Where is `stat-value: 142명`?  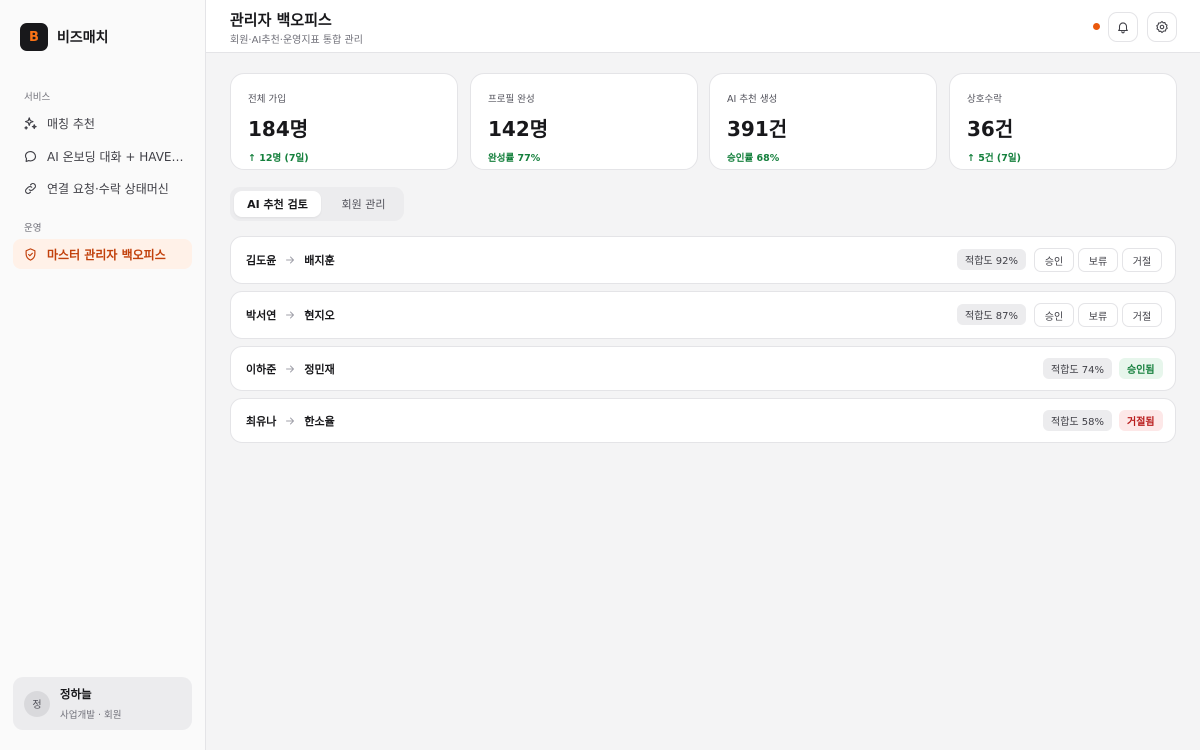 stat-value: 142명 is located at coordinates (518, 129).